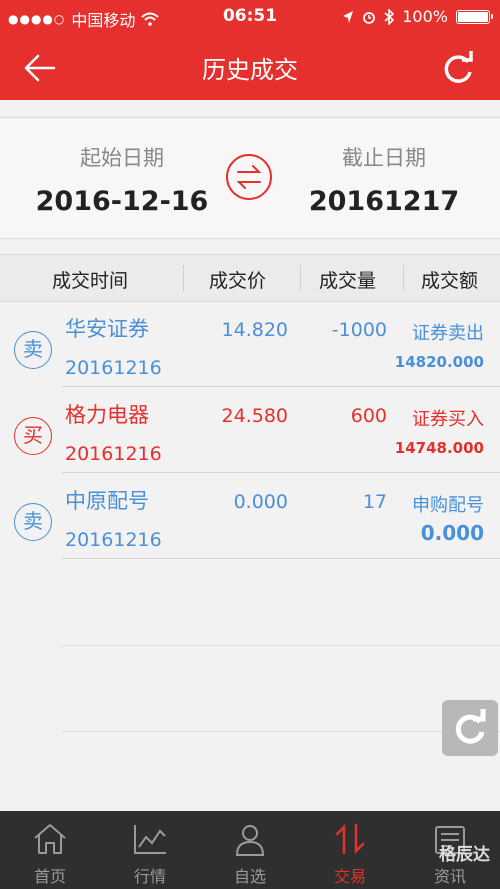 Image resolution: width=500 pixels, height=889 pixels. I want to click on status-bar: ●●●●○ 中国移动 06:51 100%, so click(250, 17).